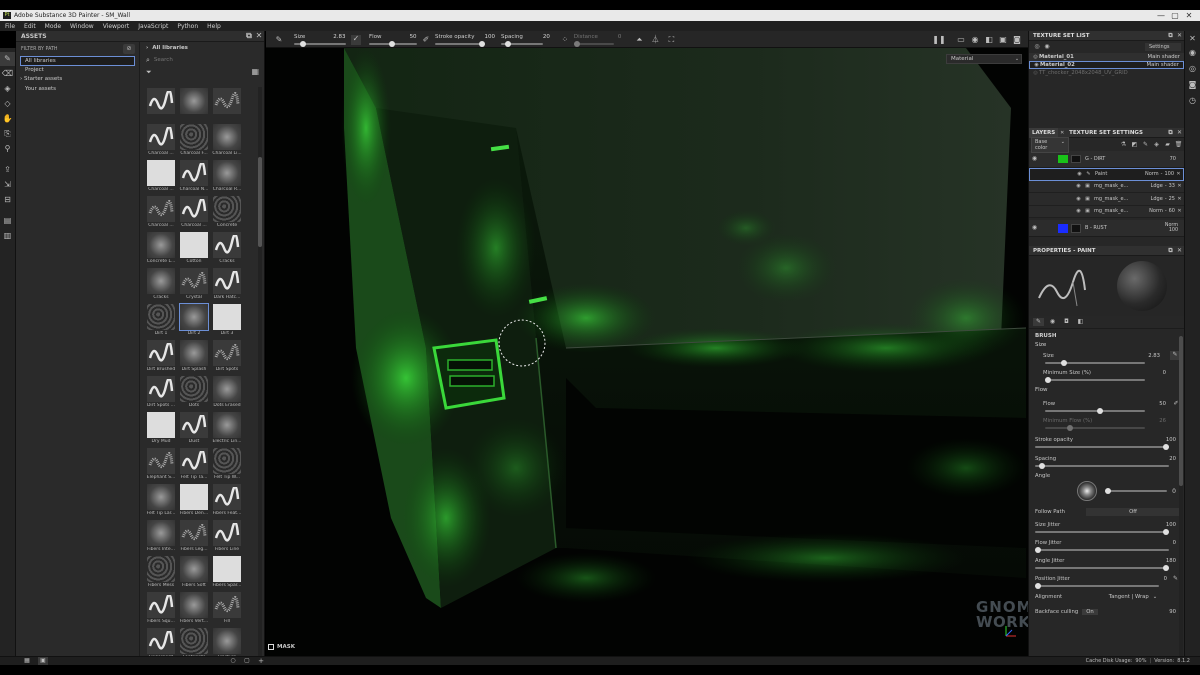 The image size is (1200, 675). I want to click on add-fill-layer-icon: ◈, so click(1156, 145).